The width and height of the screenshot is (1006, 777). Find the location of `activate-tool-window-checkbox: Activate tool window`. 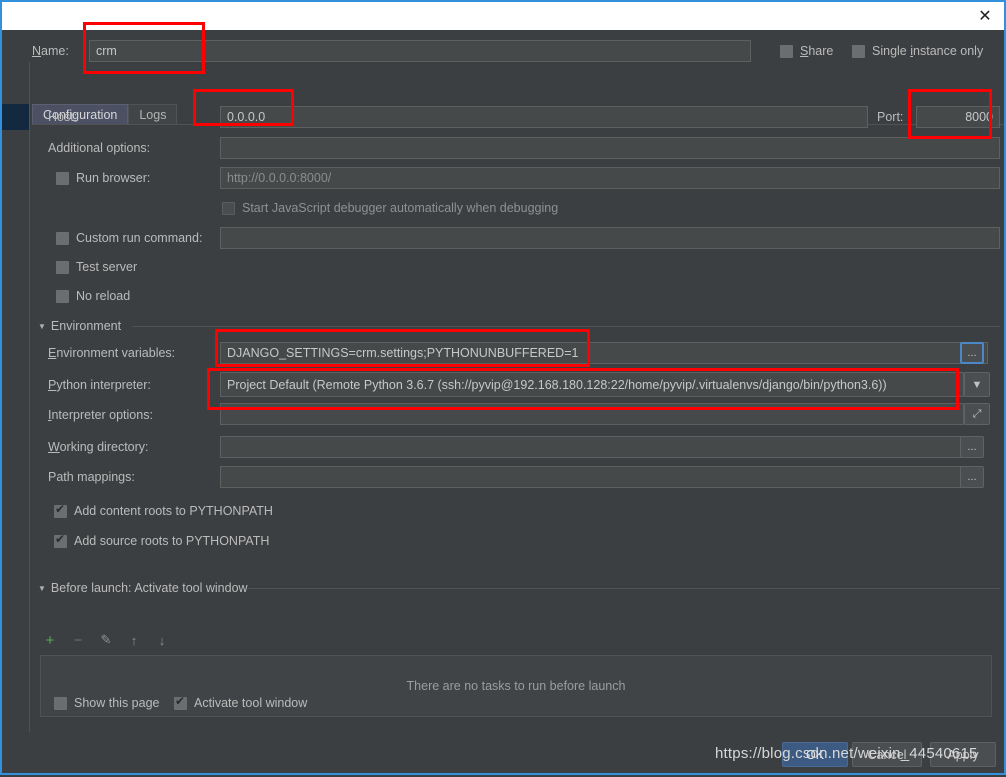

activate-tool-window-checkbox: Activate tool window is located at coordinates (240, 703).